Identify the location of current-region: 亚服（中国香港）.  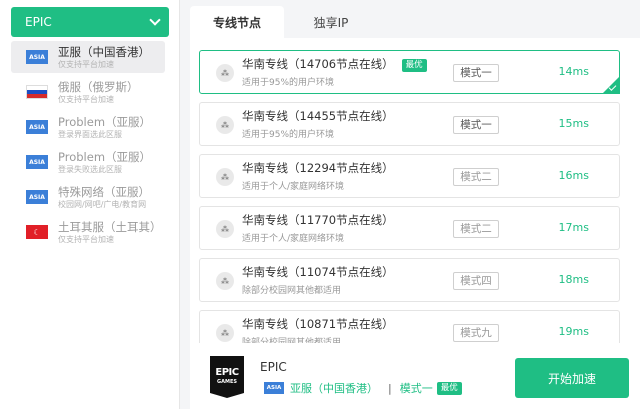
(334, 388).